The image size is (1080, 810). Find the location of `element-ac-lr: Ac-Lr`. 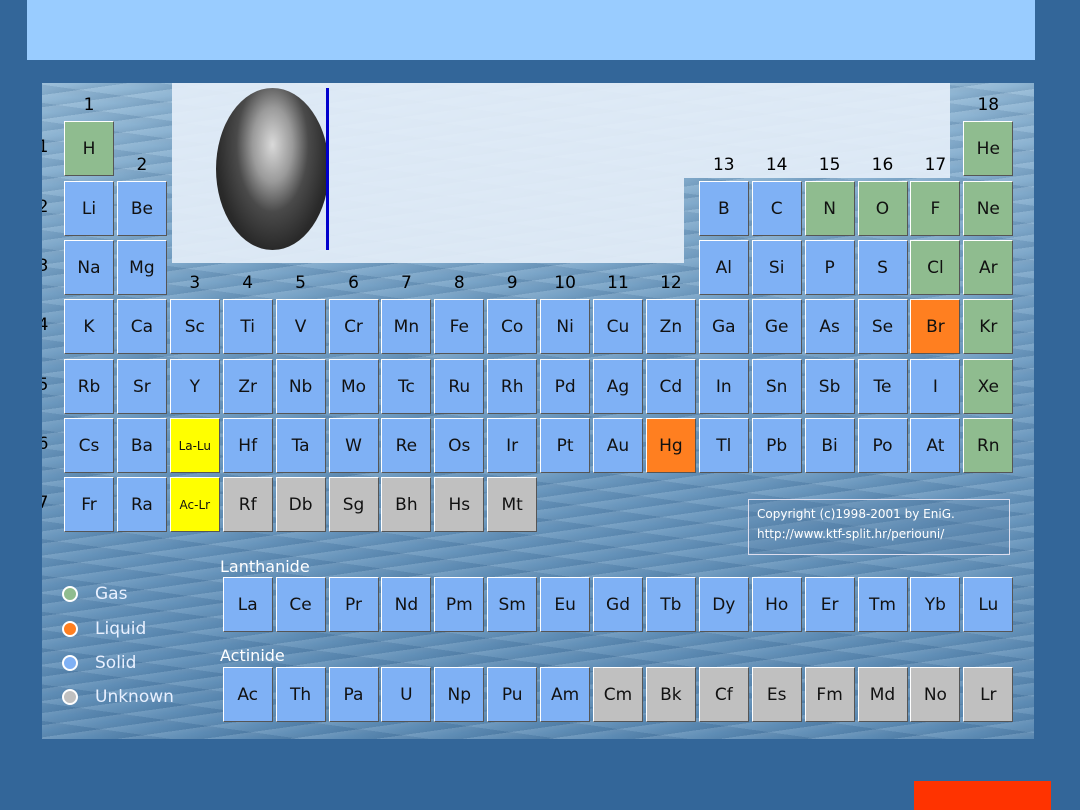

element-ac-lr: Ac-Lr is located at coordinates (194, 504).